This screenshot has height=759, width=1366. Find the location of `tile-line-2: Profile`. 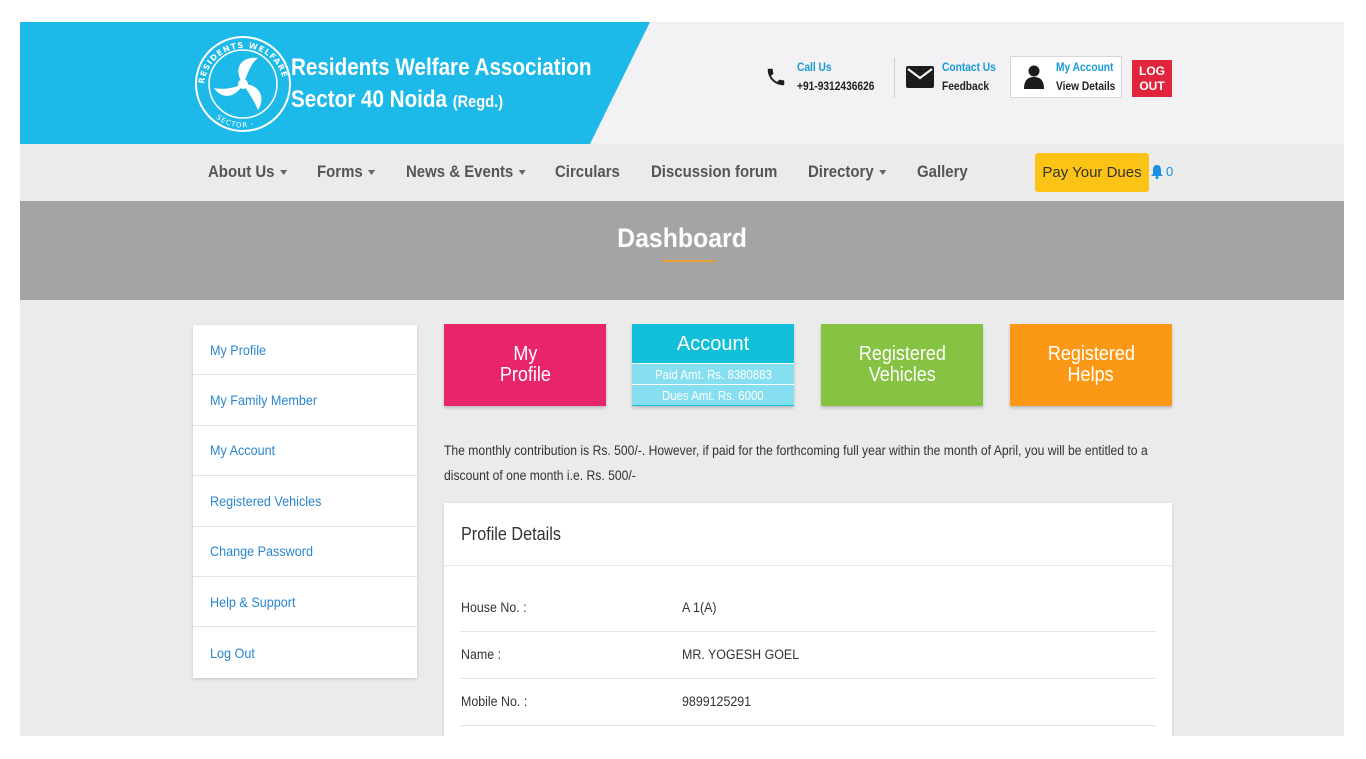

tile-line-2: Profile is located at coordinates (525, 375).